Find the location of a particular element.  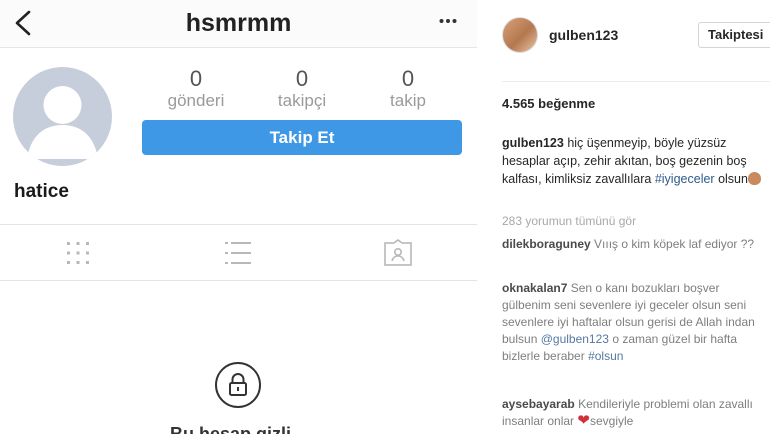

private-lock-badge is located at coordinates (238, 385).